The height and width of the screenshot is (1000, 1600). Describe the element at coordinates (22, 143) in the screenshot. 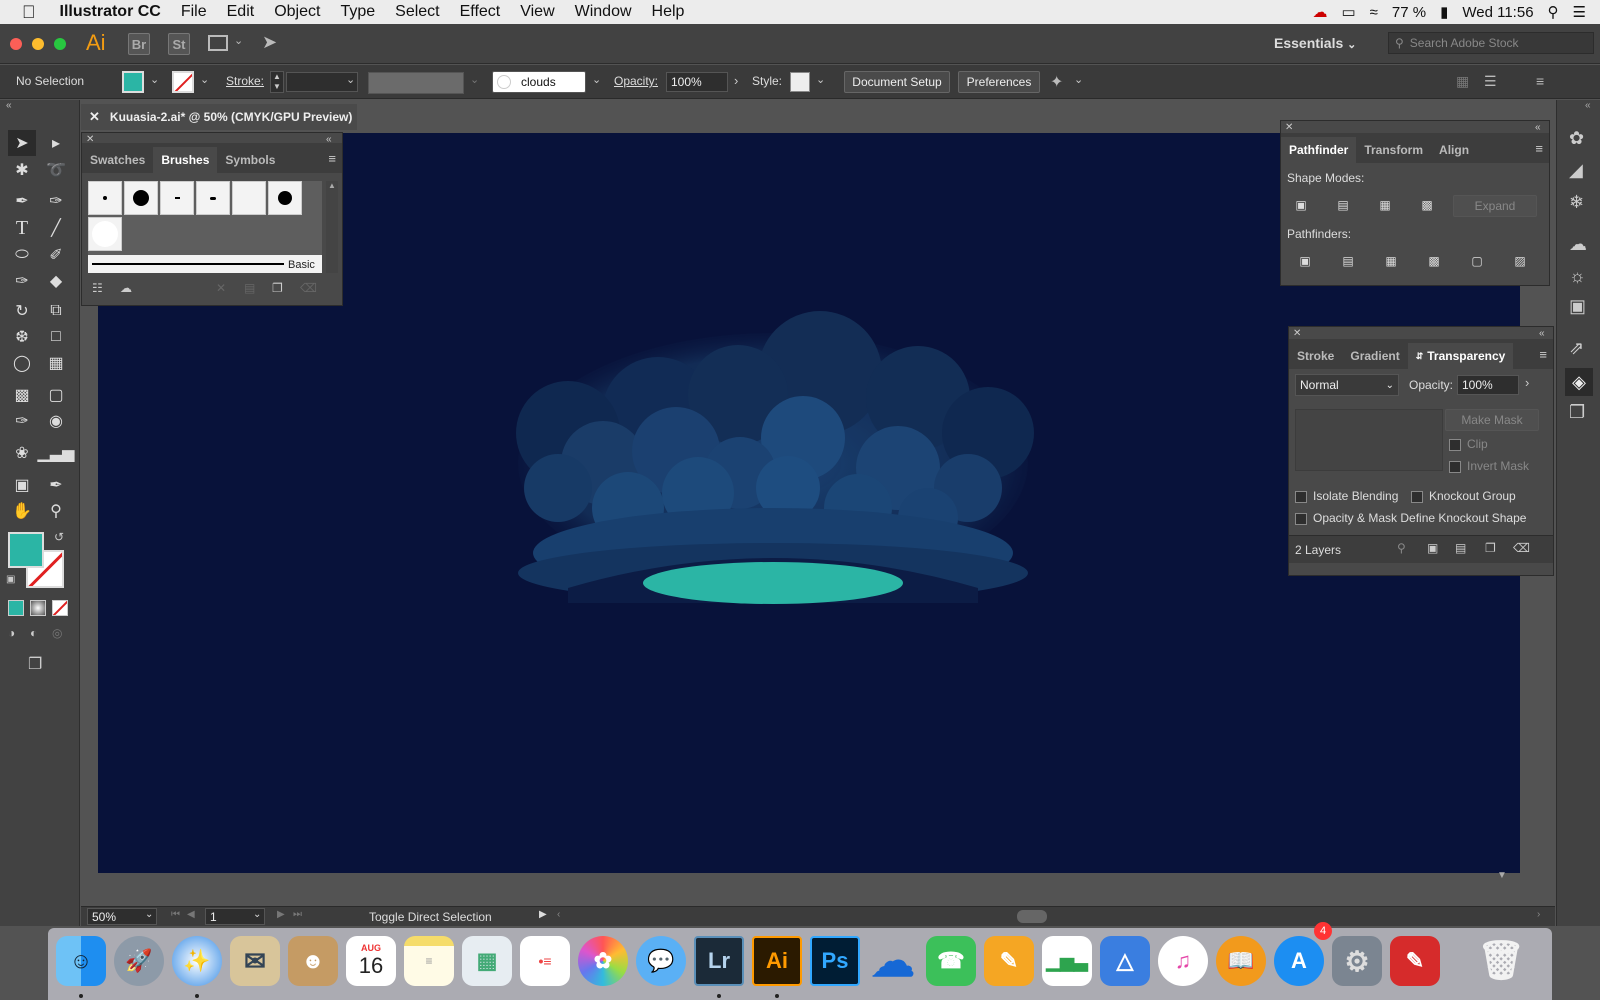

I see `selection-tool-icon: ➤` at that location.